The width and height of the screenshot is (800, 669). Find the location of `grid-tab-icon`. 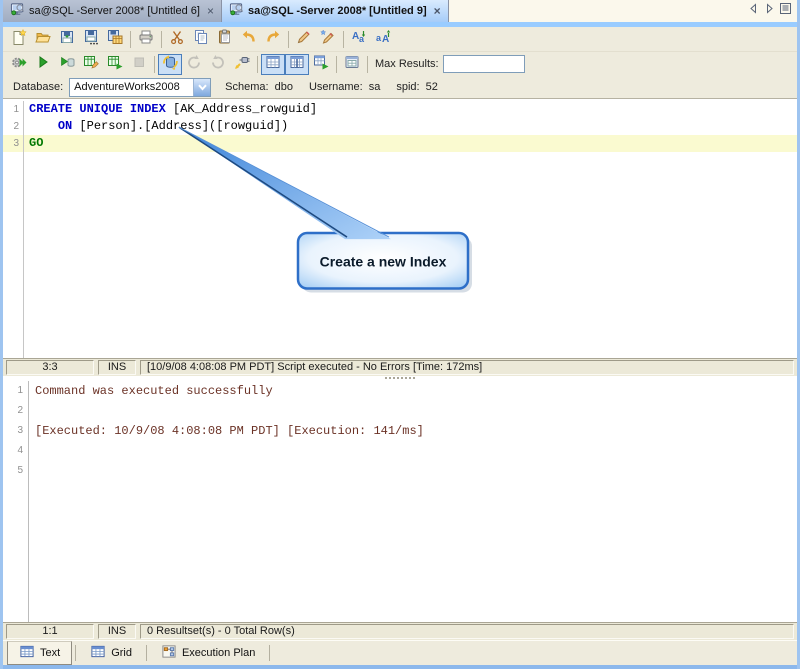

grid-tab-icon is located at coordinates (98, 653).